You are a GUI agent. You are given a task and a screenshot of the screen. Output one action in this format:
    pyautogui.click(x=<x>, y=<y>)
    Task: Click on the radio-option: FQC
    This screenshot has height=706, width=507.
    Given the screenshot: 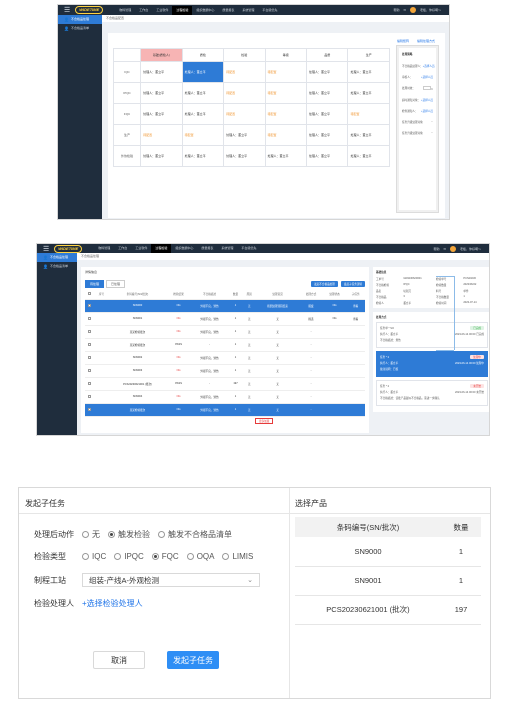 What is the action you would take?
    pyautogui.click(x=165, y=556)
    